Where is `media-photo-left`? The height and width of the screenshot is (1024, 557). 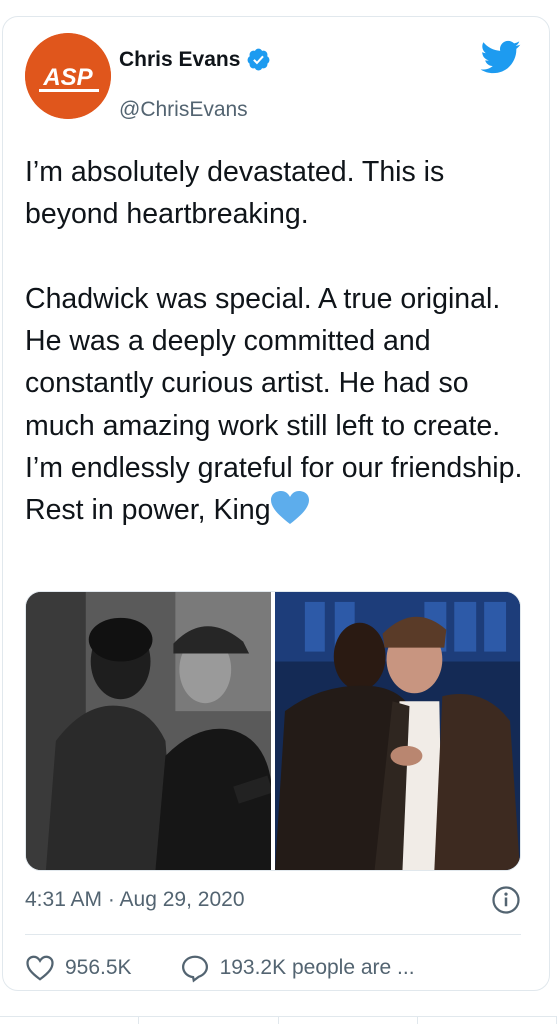 media-photo-left is located at coordinates (148, 731).